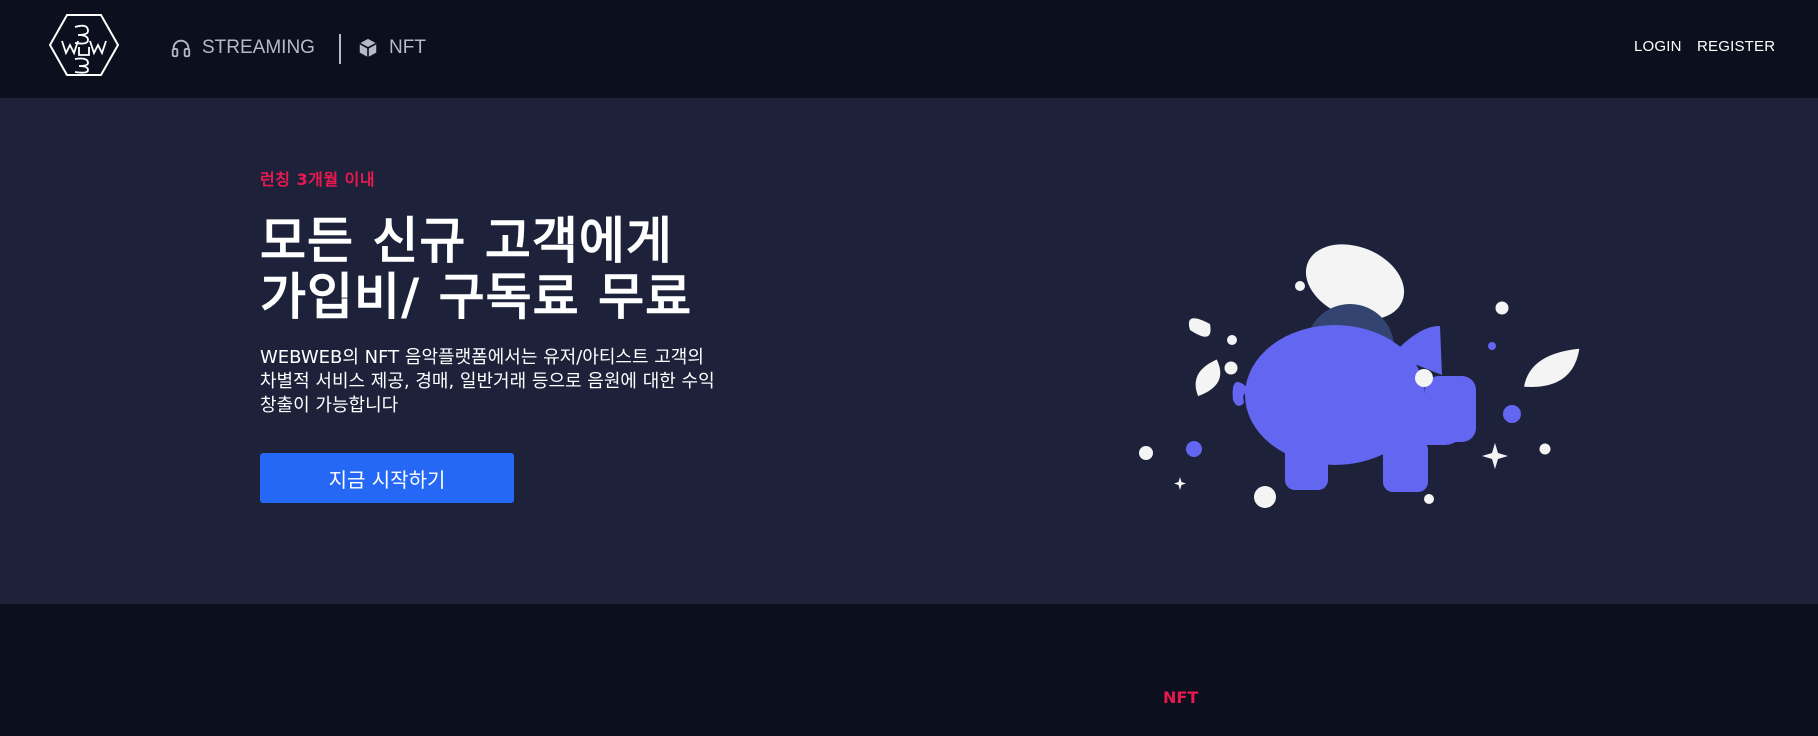  What do you see at coordinates (368, 48) in the screenshot?
I see `cube-icon` at bounding box center [368, 48].